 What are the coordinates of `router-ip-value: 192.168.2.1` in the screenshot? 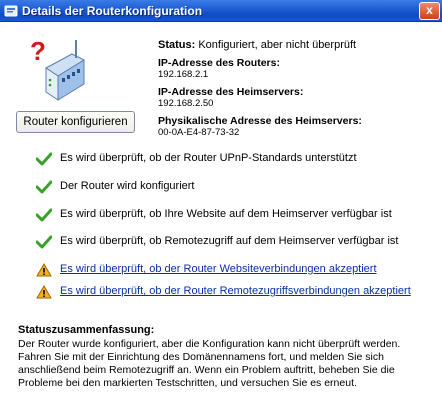 It's located at (183, 74).